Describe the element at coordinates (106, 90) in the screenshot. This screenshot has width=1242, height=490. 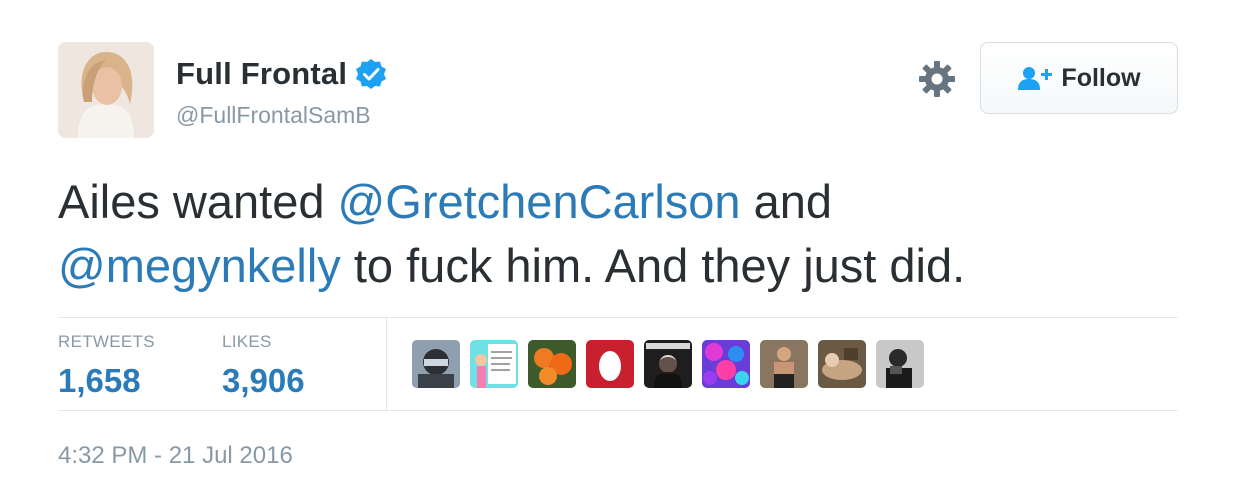
I see `author-avatar` at that location.